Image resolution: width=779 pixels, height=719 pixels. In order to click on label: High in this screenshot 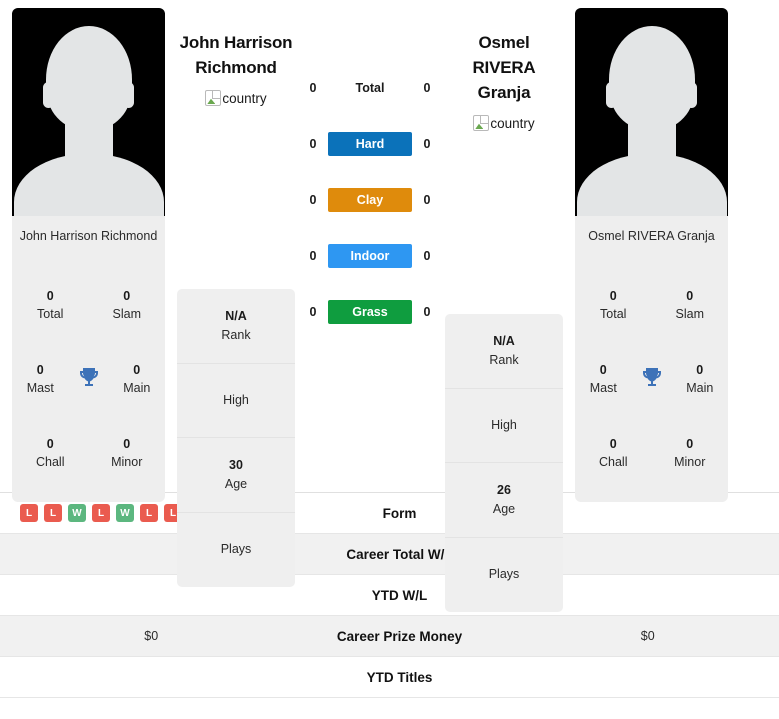, I will do `click(236, 399)`.